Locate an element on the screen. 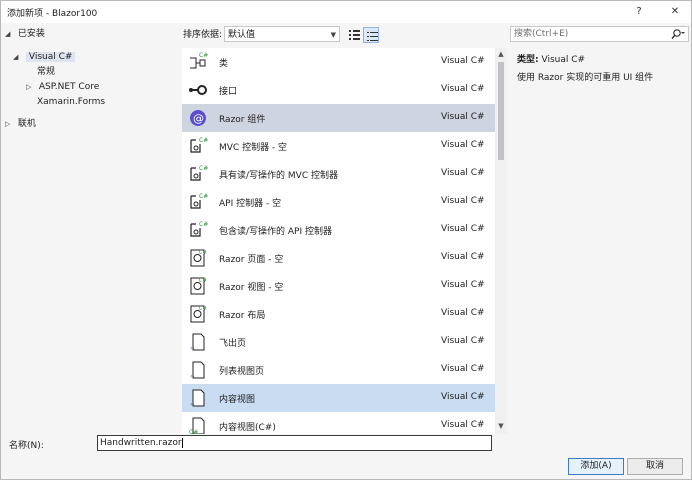 Image resolution: width=692 pixels, height=480 pixels. scroll-thumb is located at coordinates (501, 111).